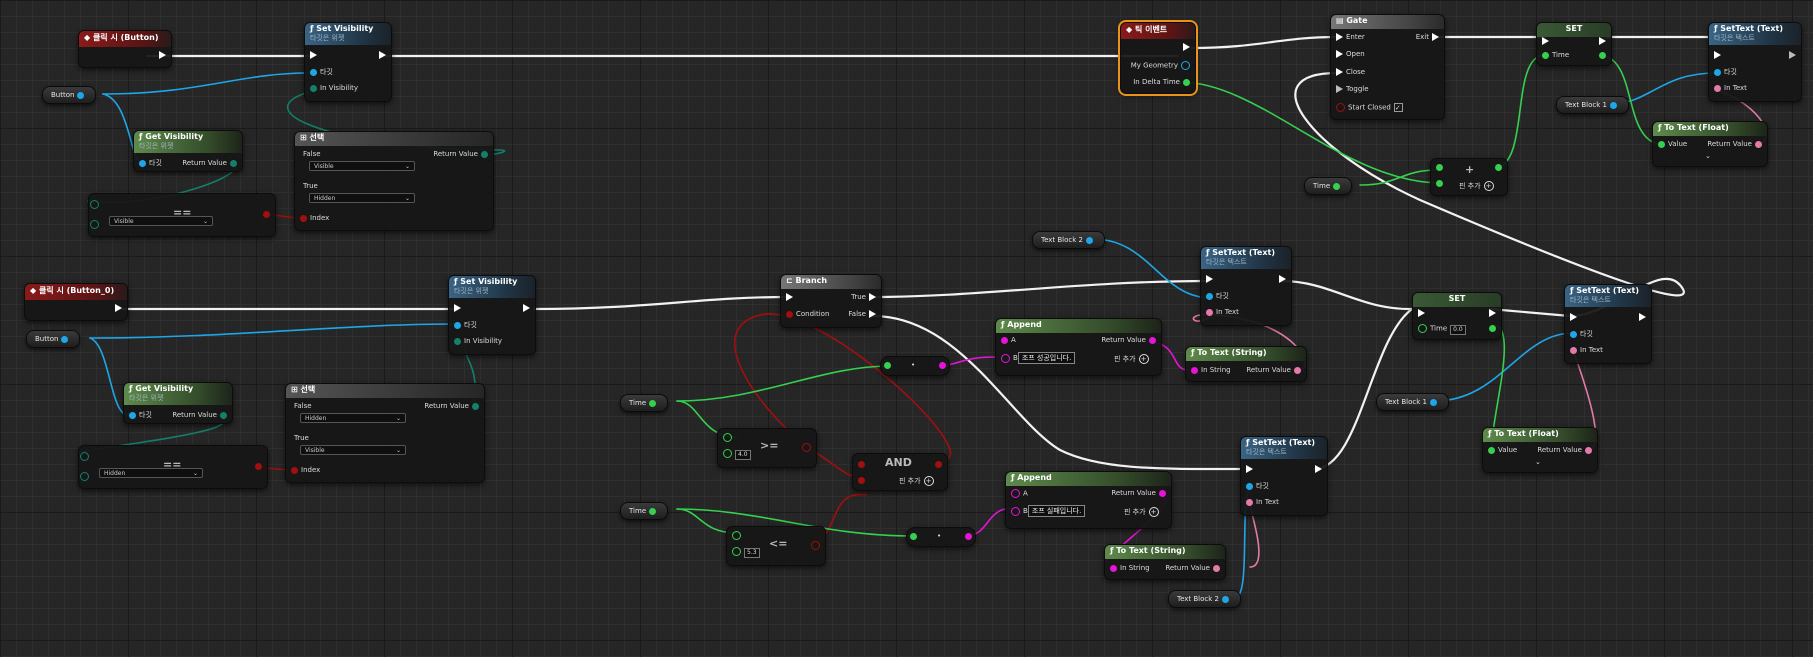 The height and width of the screenshot is (657, 1813). Describe the element at coordinates (1469, 177) in the screenshot. I see `add-float-node: + 핀 추가 +` at that location.